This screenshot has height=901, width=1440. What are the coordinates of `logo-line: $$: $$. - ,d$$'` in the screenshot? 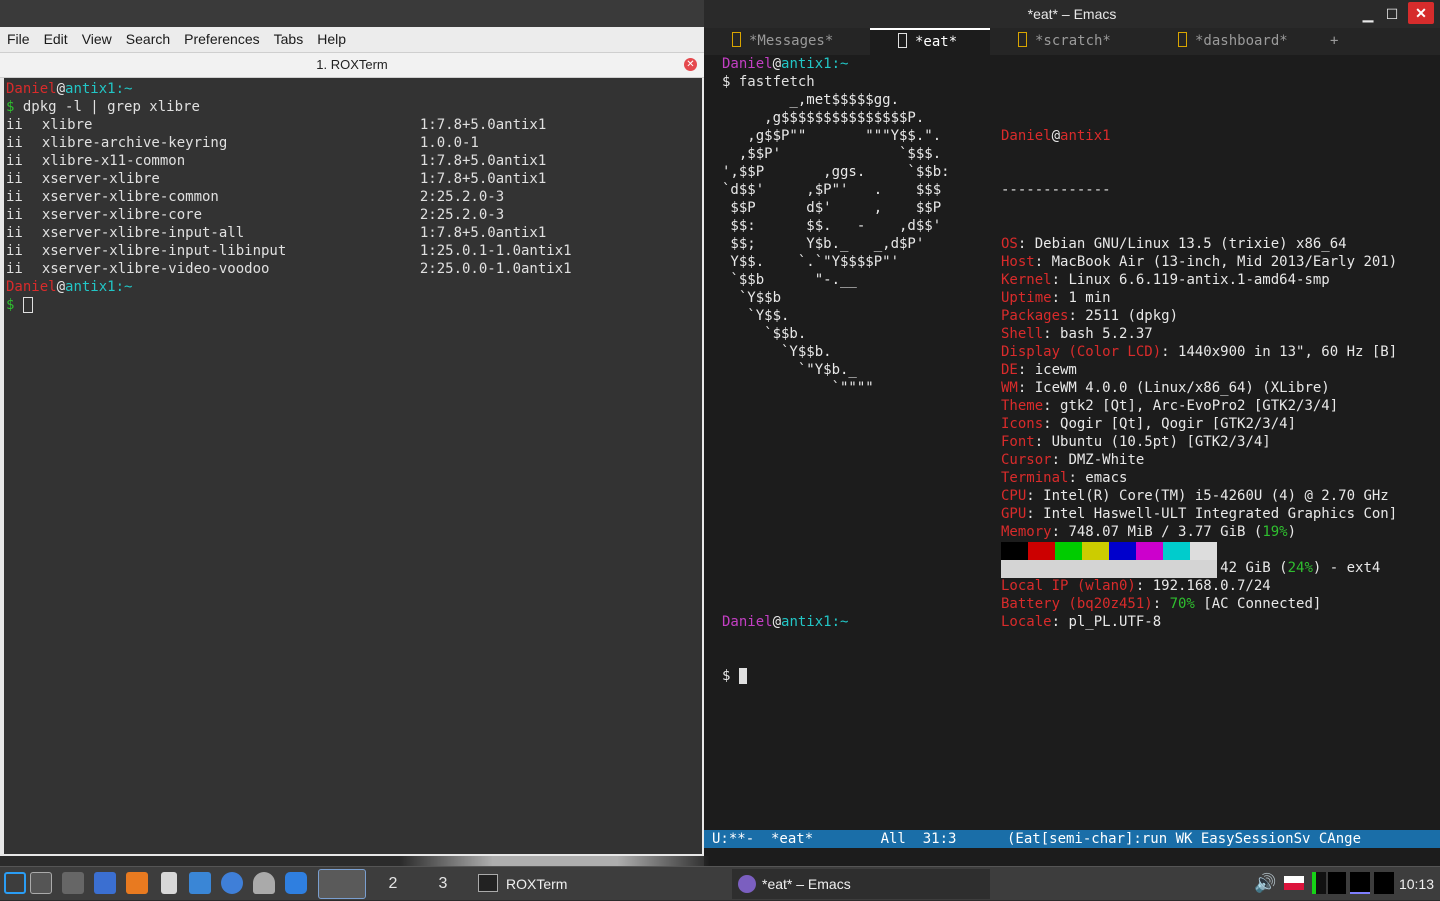 It's located at (832, 226).